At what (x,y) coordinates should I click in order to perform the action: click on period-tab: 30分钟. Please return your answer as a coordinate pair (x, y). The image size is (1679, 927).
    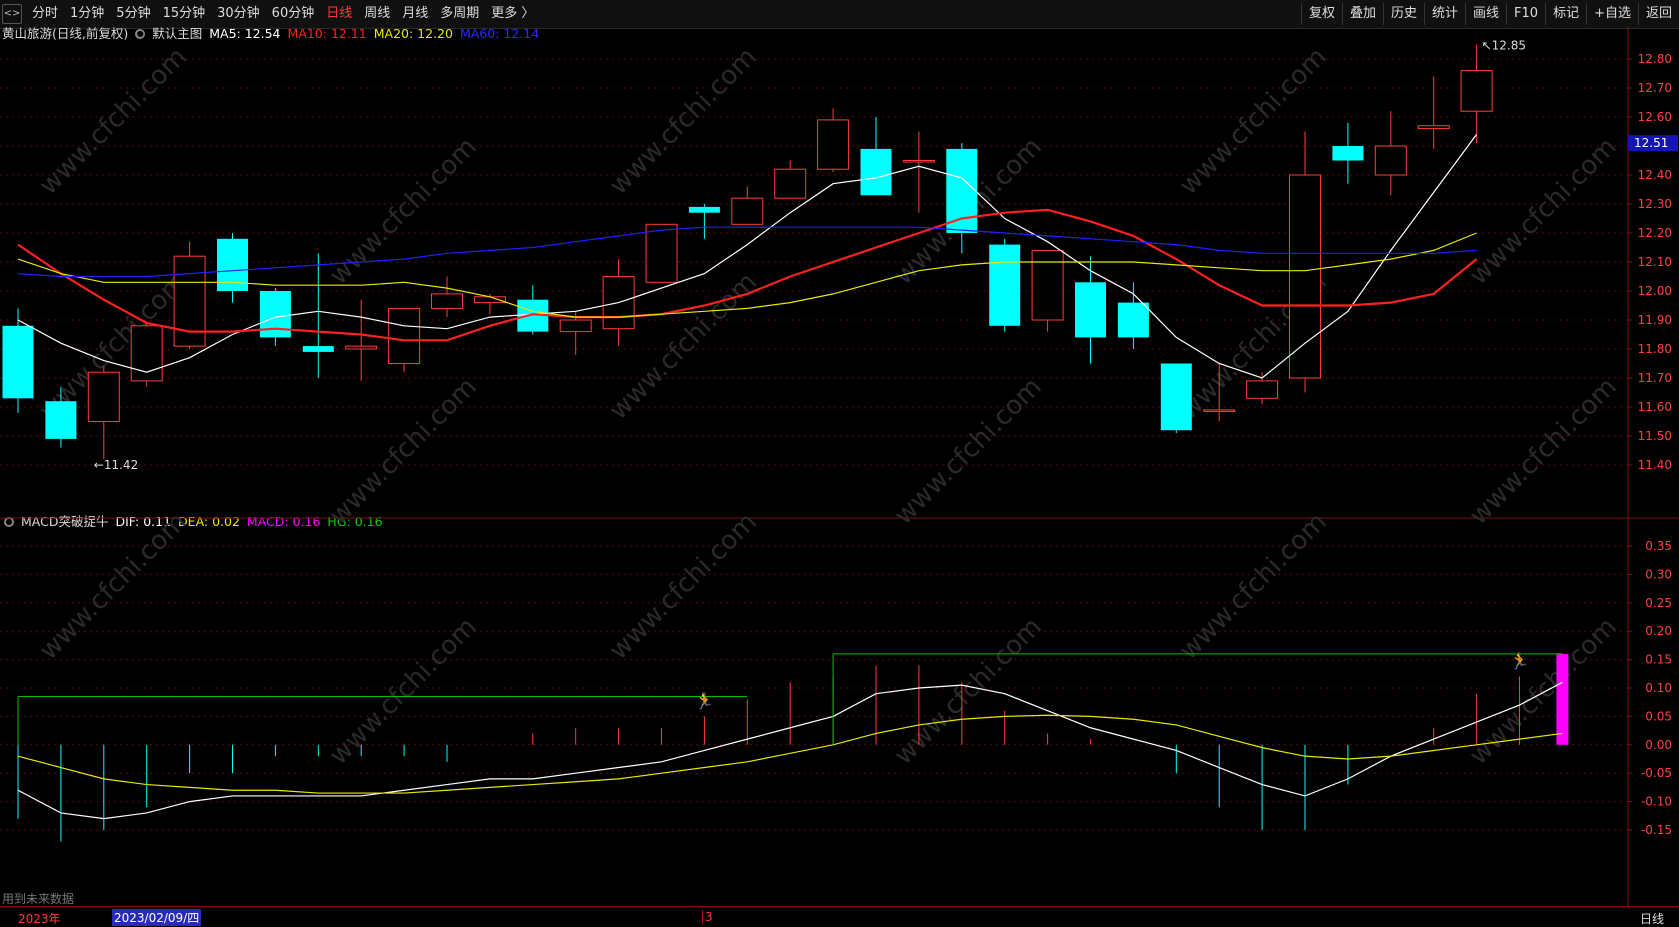
    Looking at the image, I should click on (238, 14).